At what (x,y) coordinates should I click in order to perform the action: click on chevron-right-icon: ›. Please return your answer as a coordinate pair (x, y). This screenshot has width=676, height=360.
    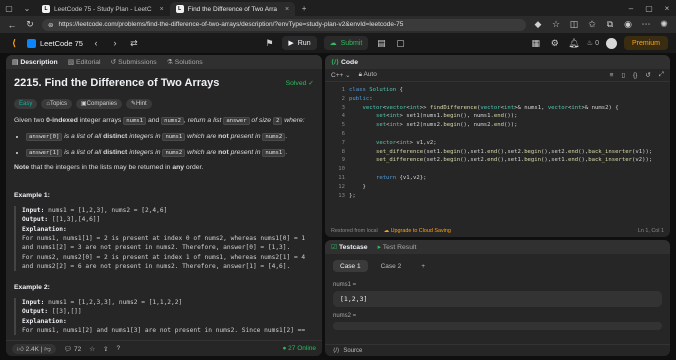
    Looking at the image, I should click on (115, 43).